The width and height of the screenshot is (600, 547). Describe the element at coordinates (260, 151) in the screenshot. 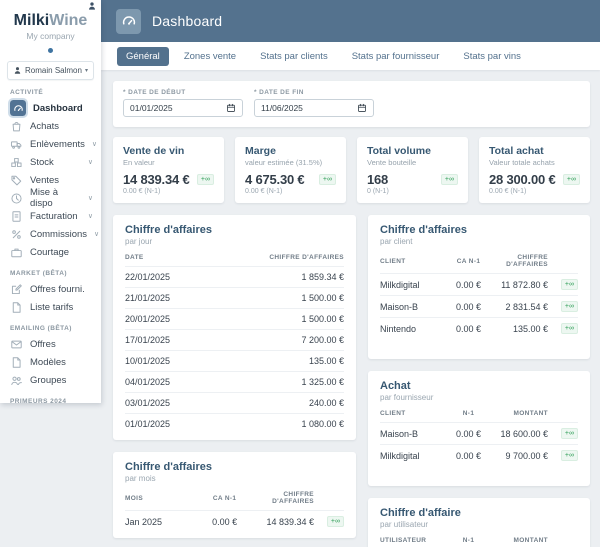

I see `stat-title: Marge` at that location.